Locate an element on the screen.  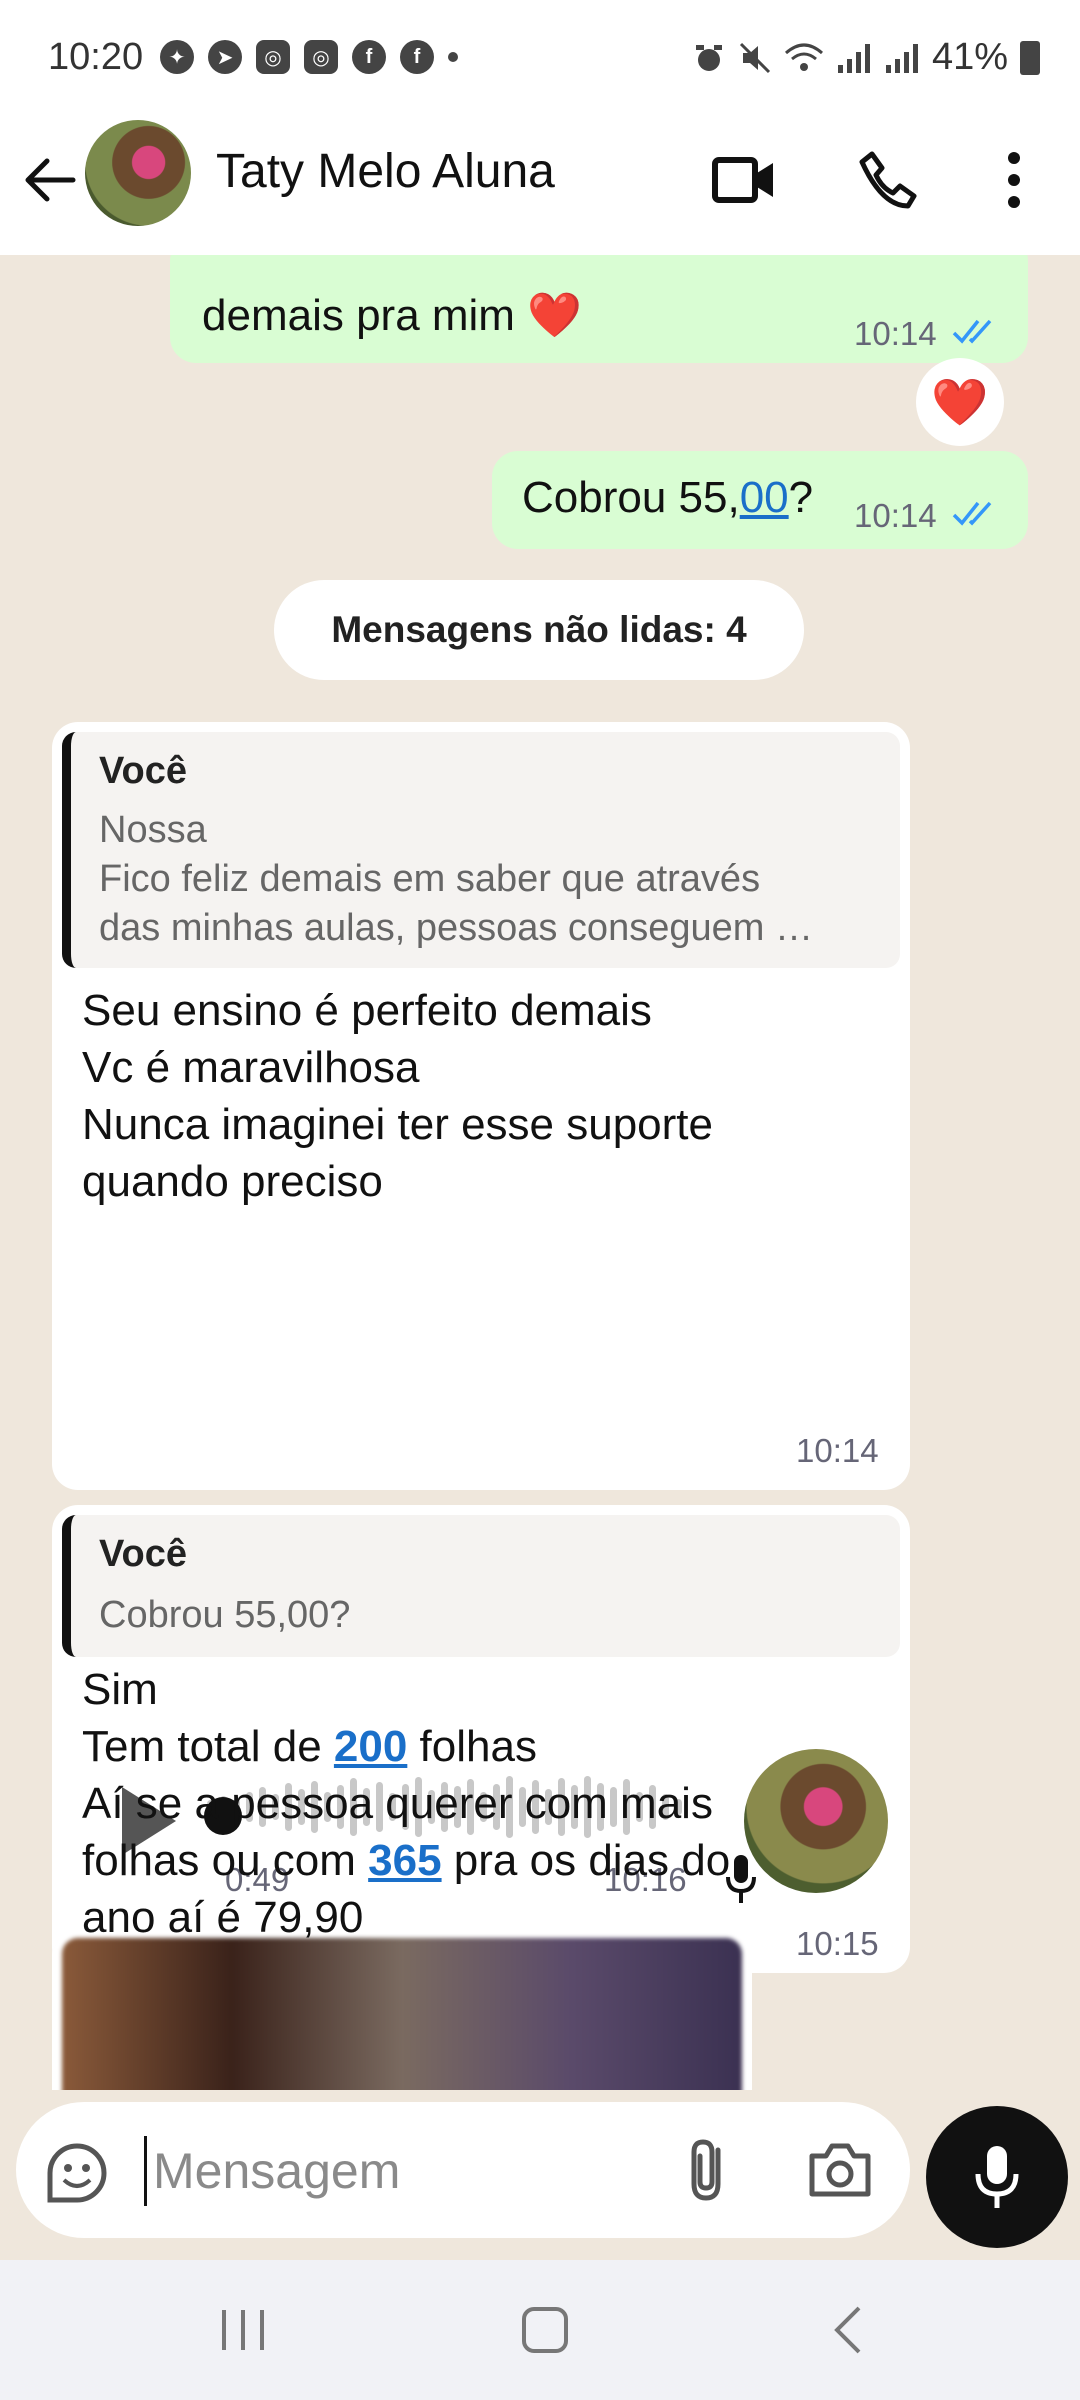
system-status: 41% is located at coordinates (866, 57).